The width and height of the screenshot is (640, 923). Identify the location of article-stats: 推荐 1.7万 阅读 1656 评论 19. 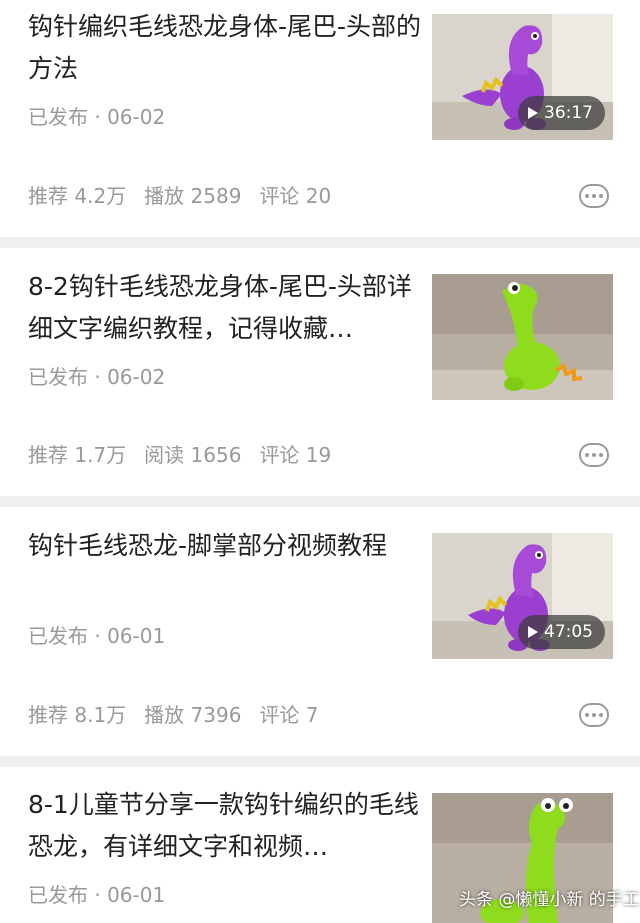
(188, 455).